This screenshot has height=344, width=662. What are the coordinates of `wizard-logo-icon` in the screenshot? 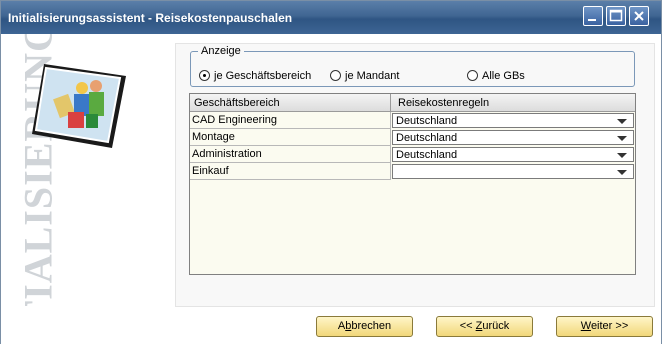 It's located at (79, 106).